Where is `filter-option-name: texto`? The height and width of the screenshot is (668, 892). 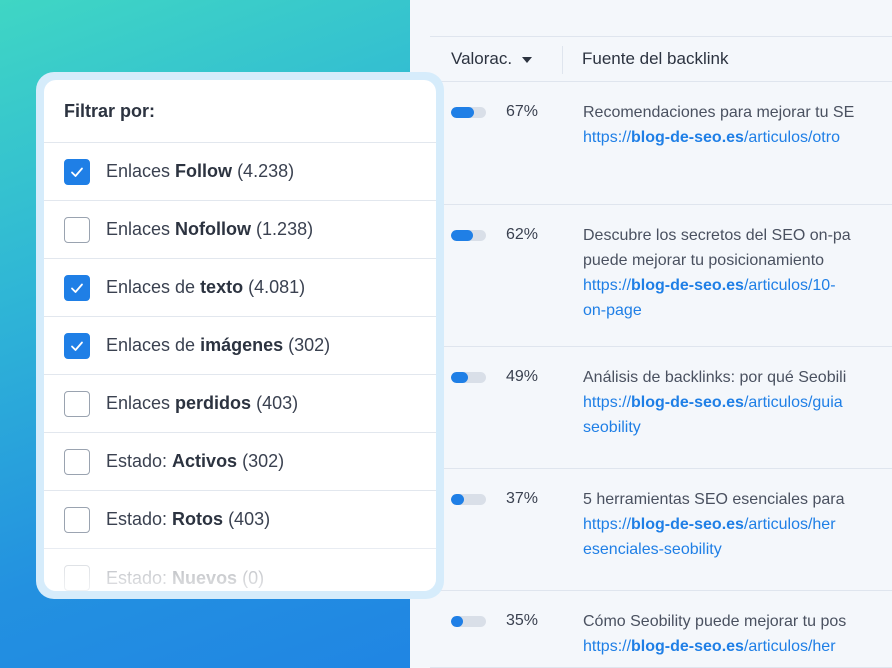
filter-option-name: texto is located at coordinates (222, 287).